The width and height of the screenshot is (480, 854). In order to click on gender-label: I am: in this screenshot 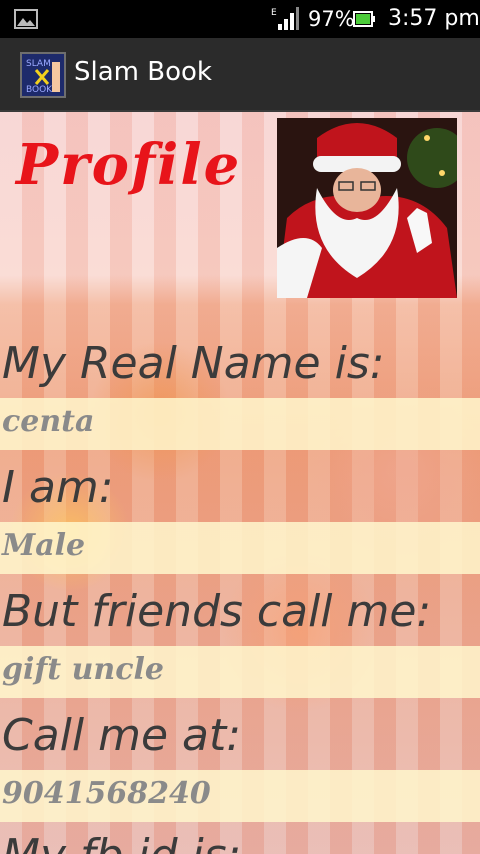, I will do `click(58, 487)`.